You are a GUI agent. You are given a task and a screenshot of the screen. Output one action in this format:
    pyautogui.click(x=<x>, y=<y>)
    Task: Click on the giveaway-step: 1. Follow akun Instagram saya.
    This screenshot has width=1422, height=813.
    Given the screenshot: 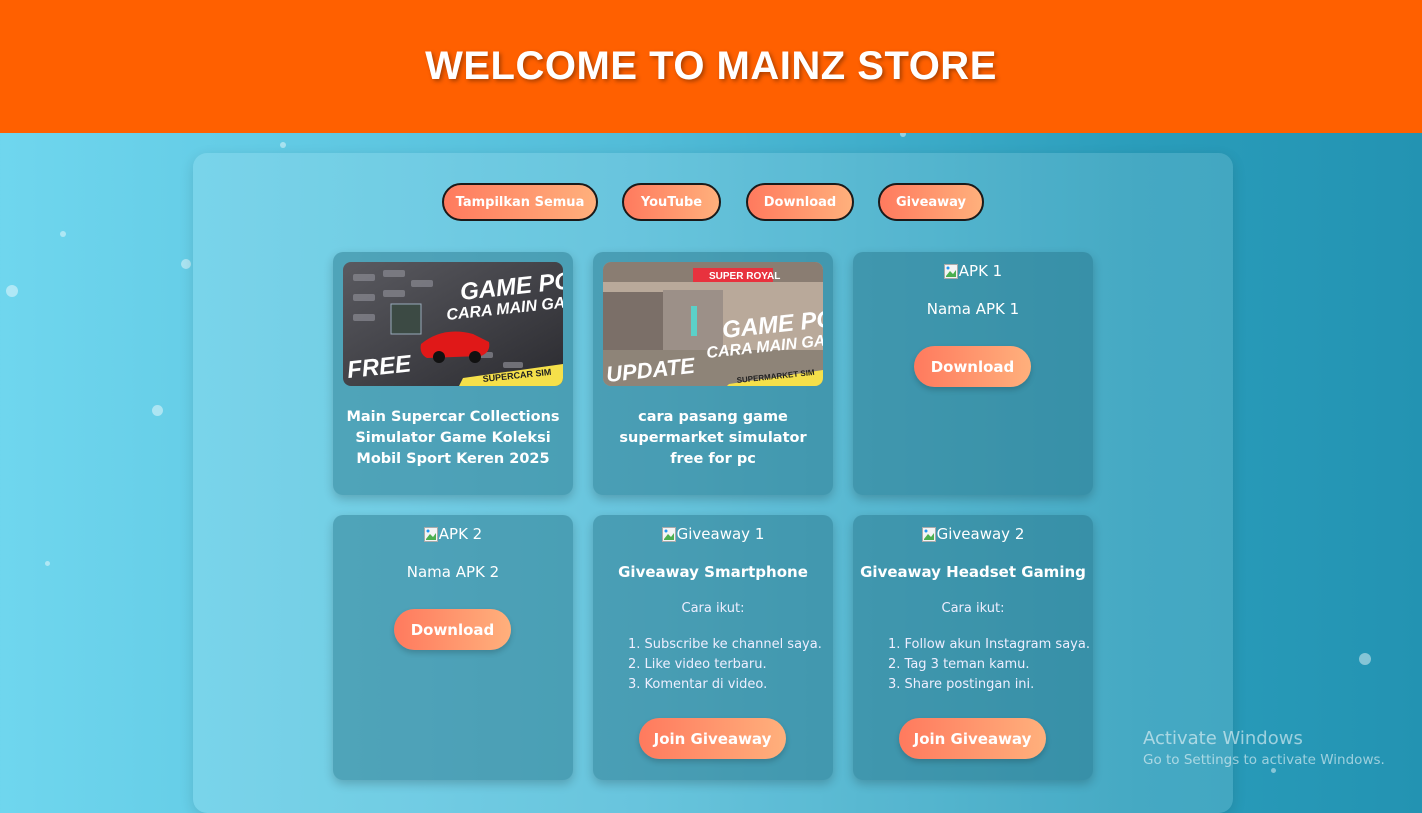 What is the action you would take?
    pyautogui.click(x=989, y=644)
    